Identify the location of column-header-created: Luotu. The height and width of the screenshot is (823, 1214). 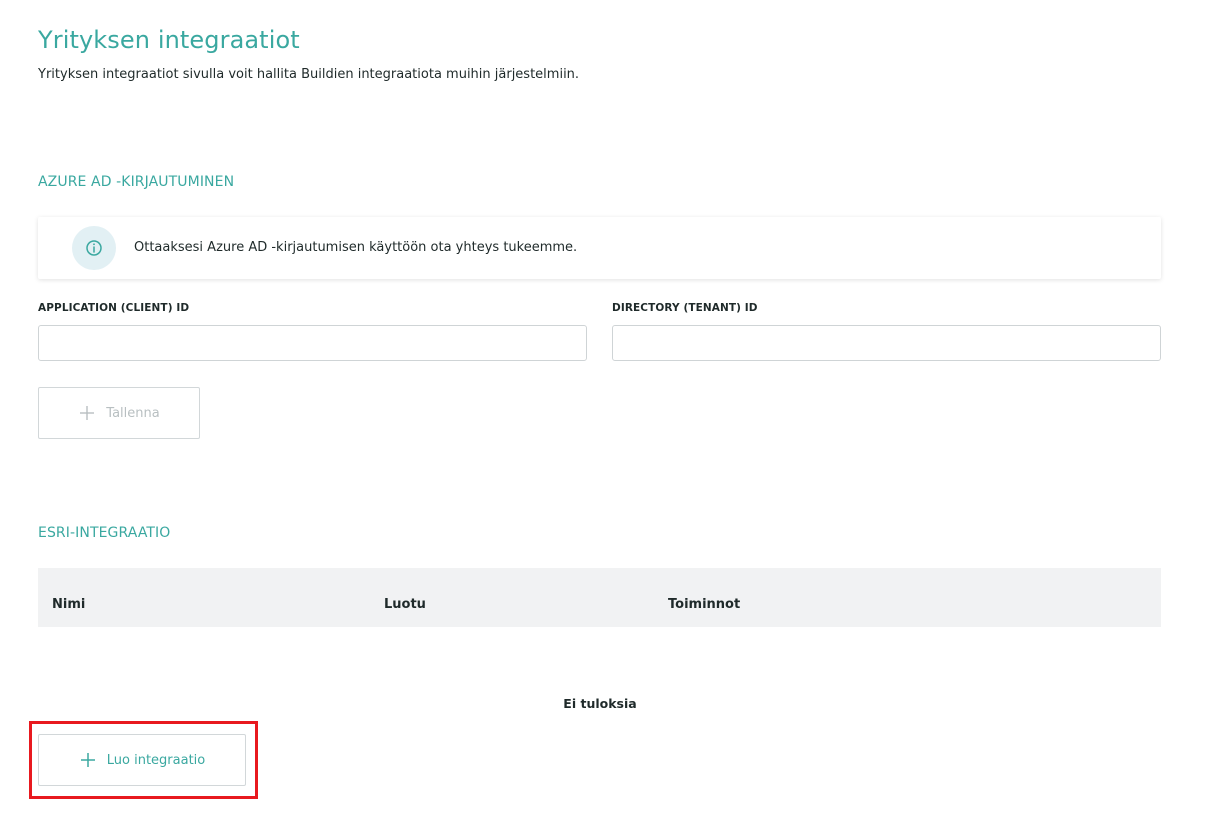
(405, 604).